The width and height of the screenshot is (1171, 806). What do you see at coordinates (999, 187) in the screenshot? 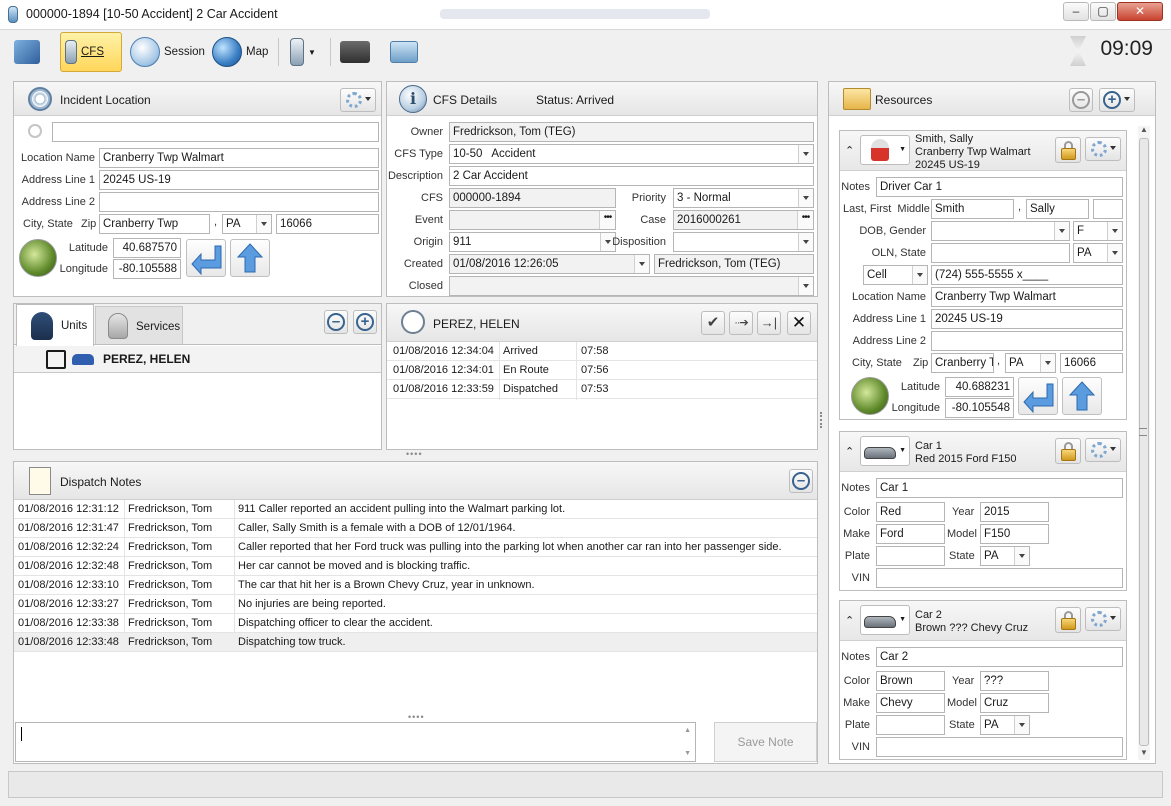
I see `person-notes-field: Driver Car 1` at bounding box center [999, 187].